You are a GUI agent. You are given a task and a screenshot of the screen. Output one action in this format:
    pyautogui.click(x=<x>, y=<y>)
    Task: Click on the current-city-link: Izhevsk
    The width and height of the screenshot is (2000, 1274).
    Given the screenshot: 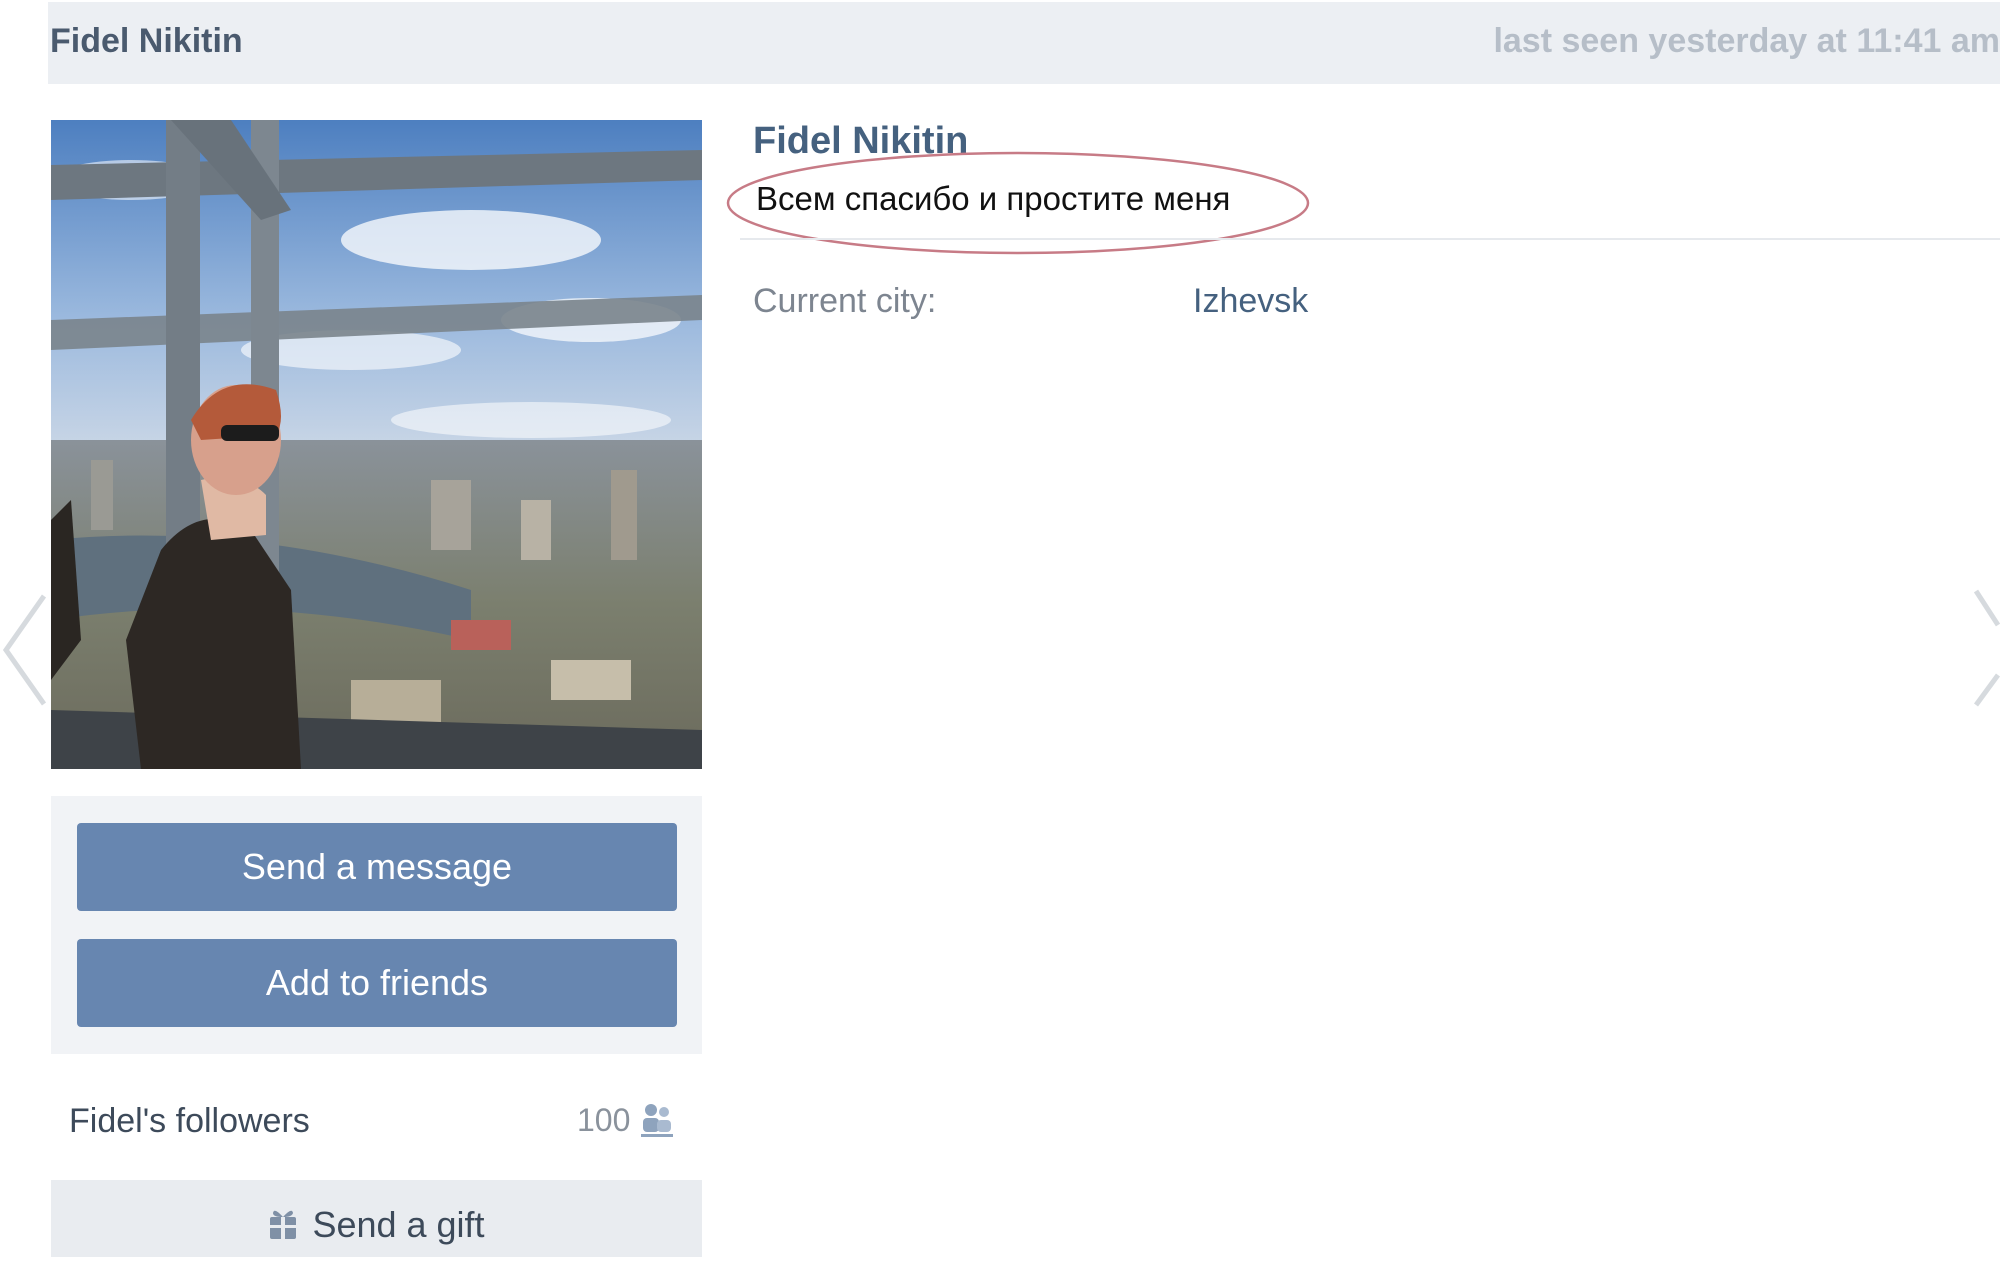 What is the action you would take?
    pyautogui.click(x=1250, y=301)
    